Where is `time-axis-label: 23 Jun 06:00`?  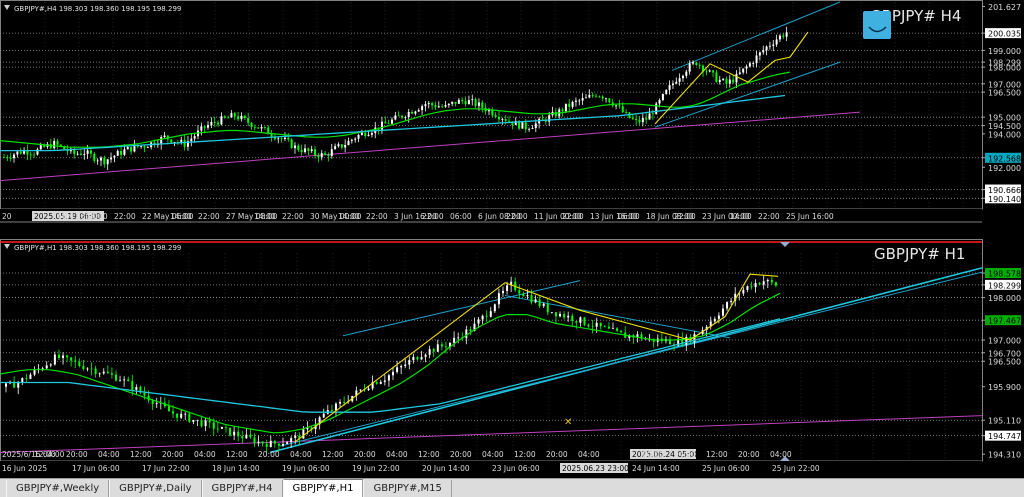 time-axis-label: 23 Jun 06:00 is located at coordinates (516, 468).